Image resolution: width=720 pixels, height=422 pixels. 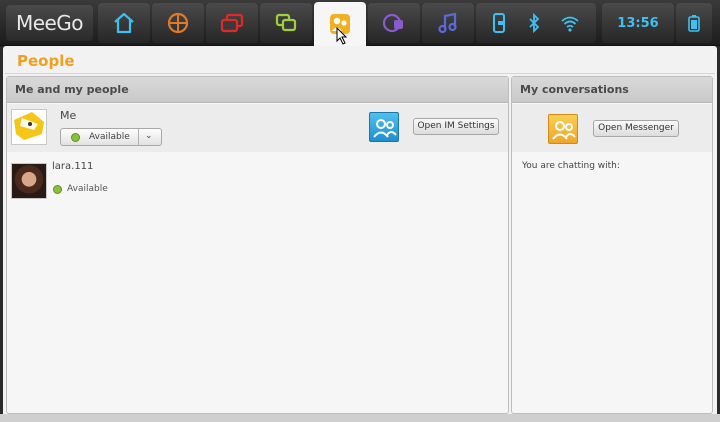 What do you see at coordinates (571, 166) in the screenshot?
I see `chatting-with-label: You are chatting with:` at bounding box center [571, 166].